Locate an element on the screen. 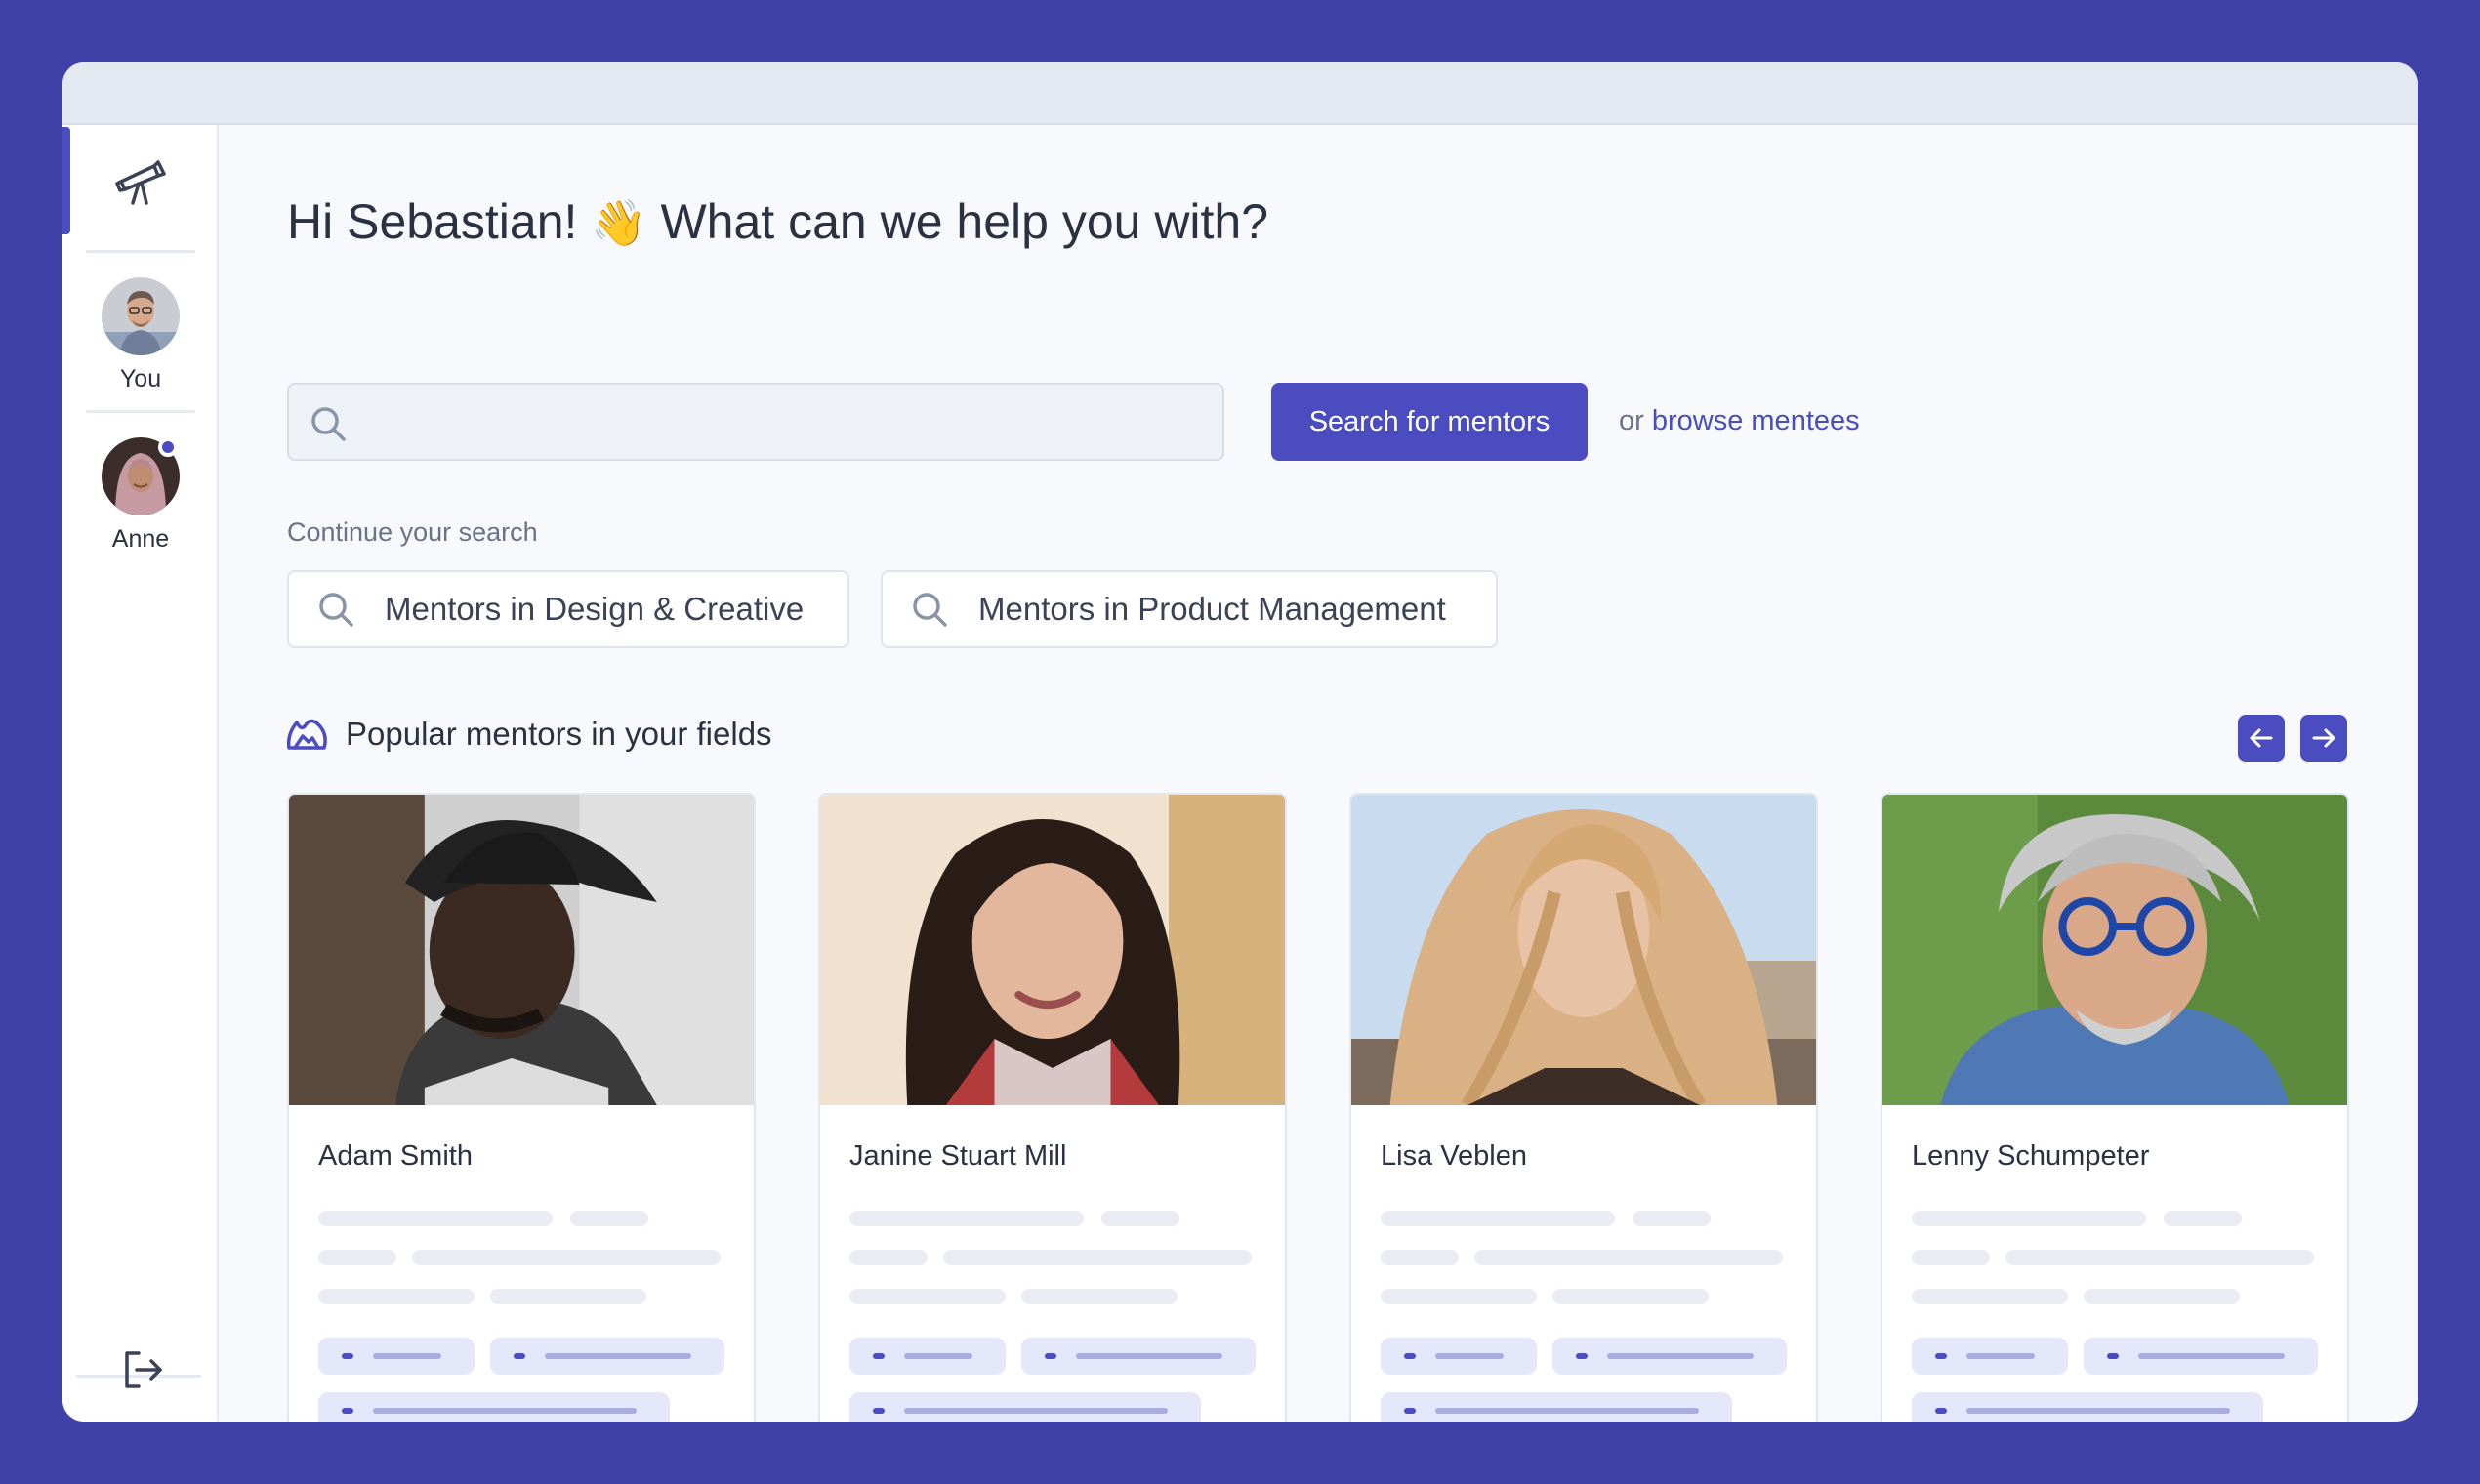 This screenshot has width=2480, height=1484. previous-button is located at coordinates (2262, 738).